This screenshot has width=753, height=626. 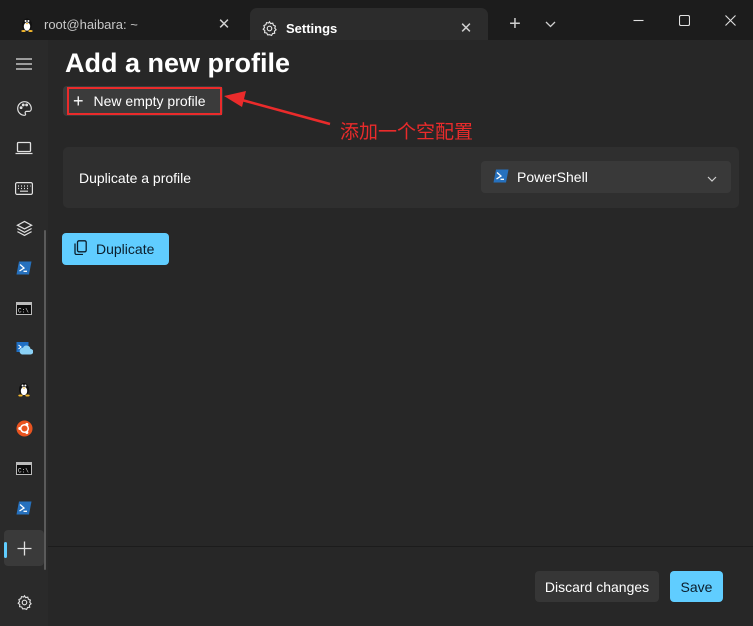 What do you see at coordinates (24, 64) in the screenshot?
I see `hamburger-menu-icon` at bounding box center [24, 64].